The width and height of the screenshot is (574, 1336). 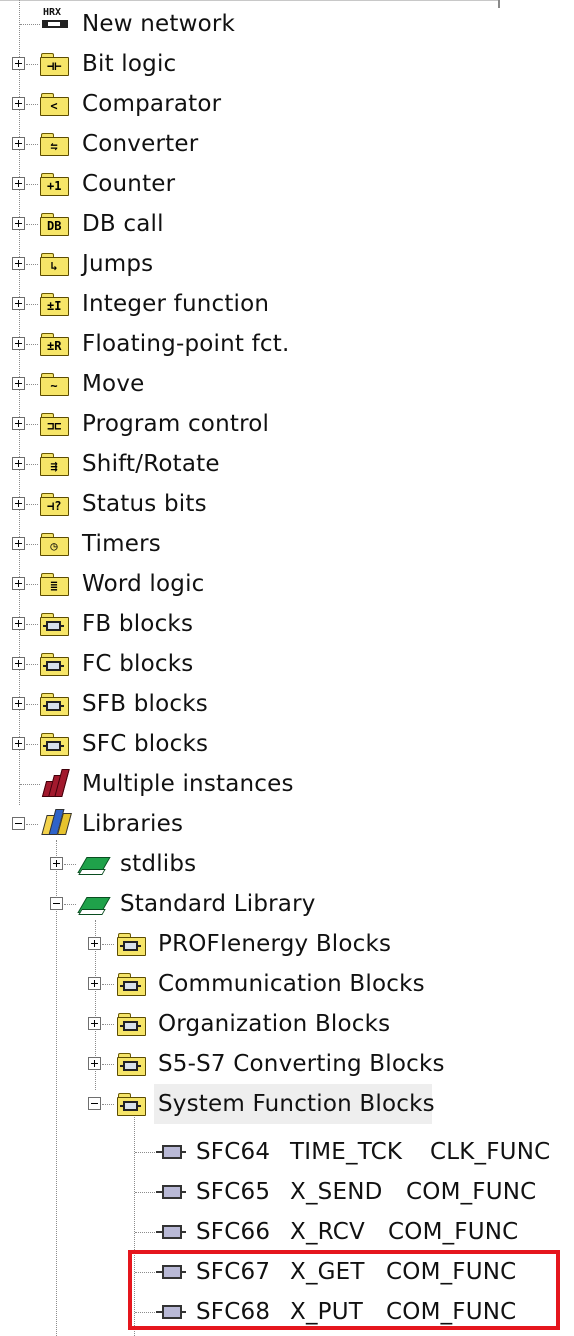 What do you see at coordinates (54, 703) in the screenshot?
I see `sfb-blocks-folder-icon` at bounding box center [54, 703].